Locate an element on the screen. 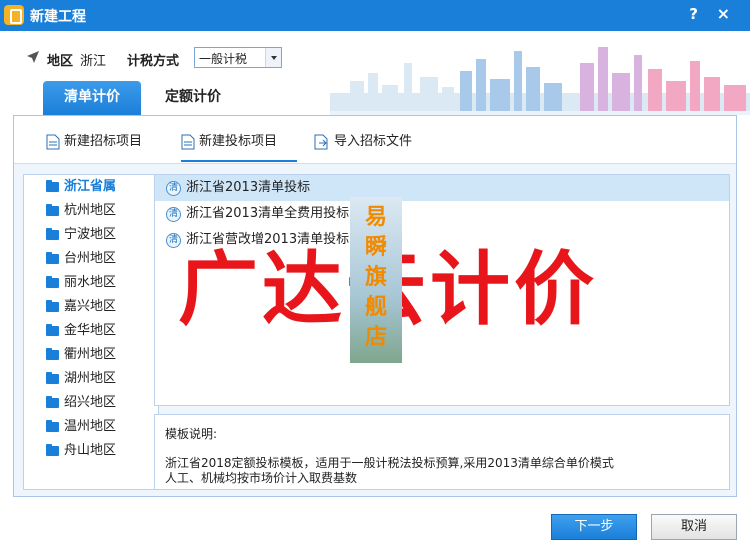  cancel-button: 取消 is located at coordinates (694, 527).